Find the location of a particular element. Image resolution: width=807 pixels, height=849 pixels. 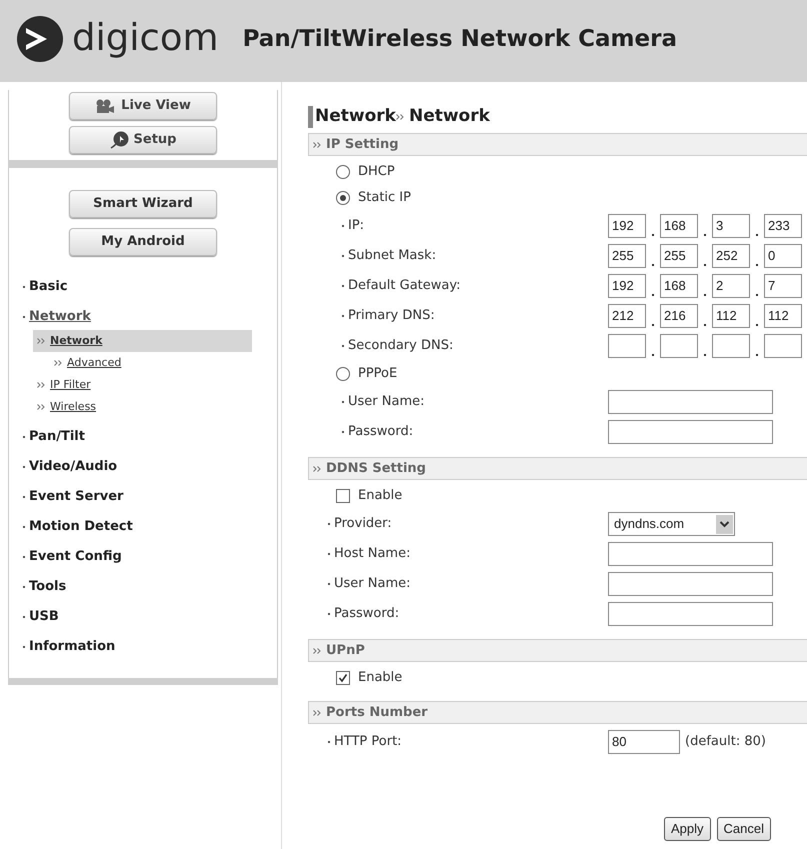

menu-item: Information is located at coordinates (72, 647).